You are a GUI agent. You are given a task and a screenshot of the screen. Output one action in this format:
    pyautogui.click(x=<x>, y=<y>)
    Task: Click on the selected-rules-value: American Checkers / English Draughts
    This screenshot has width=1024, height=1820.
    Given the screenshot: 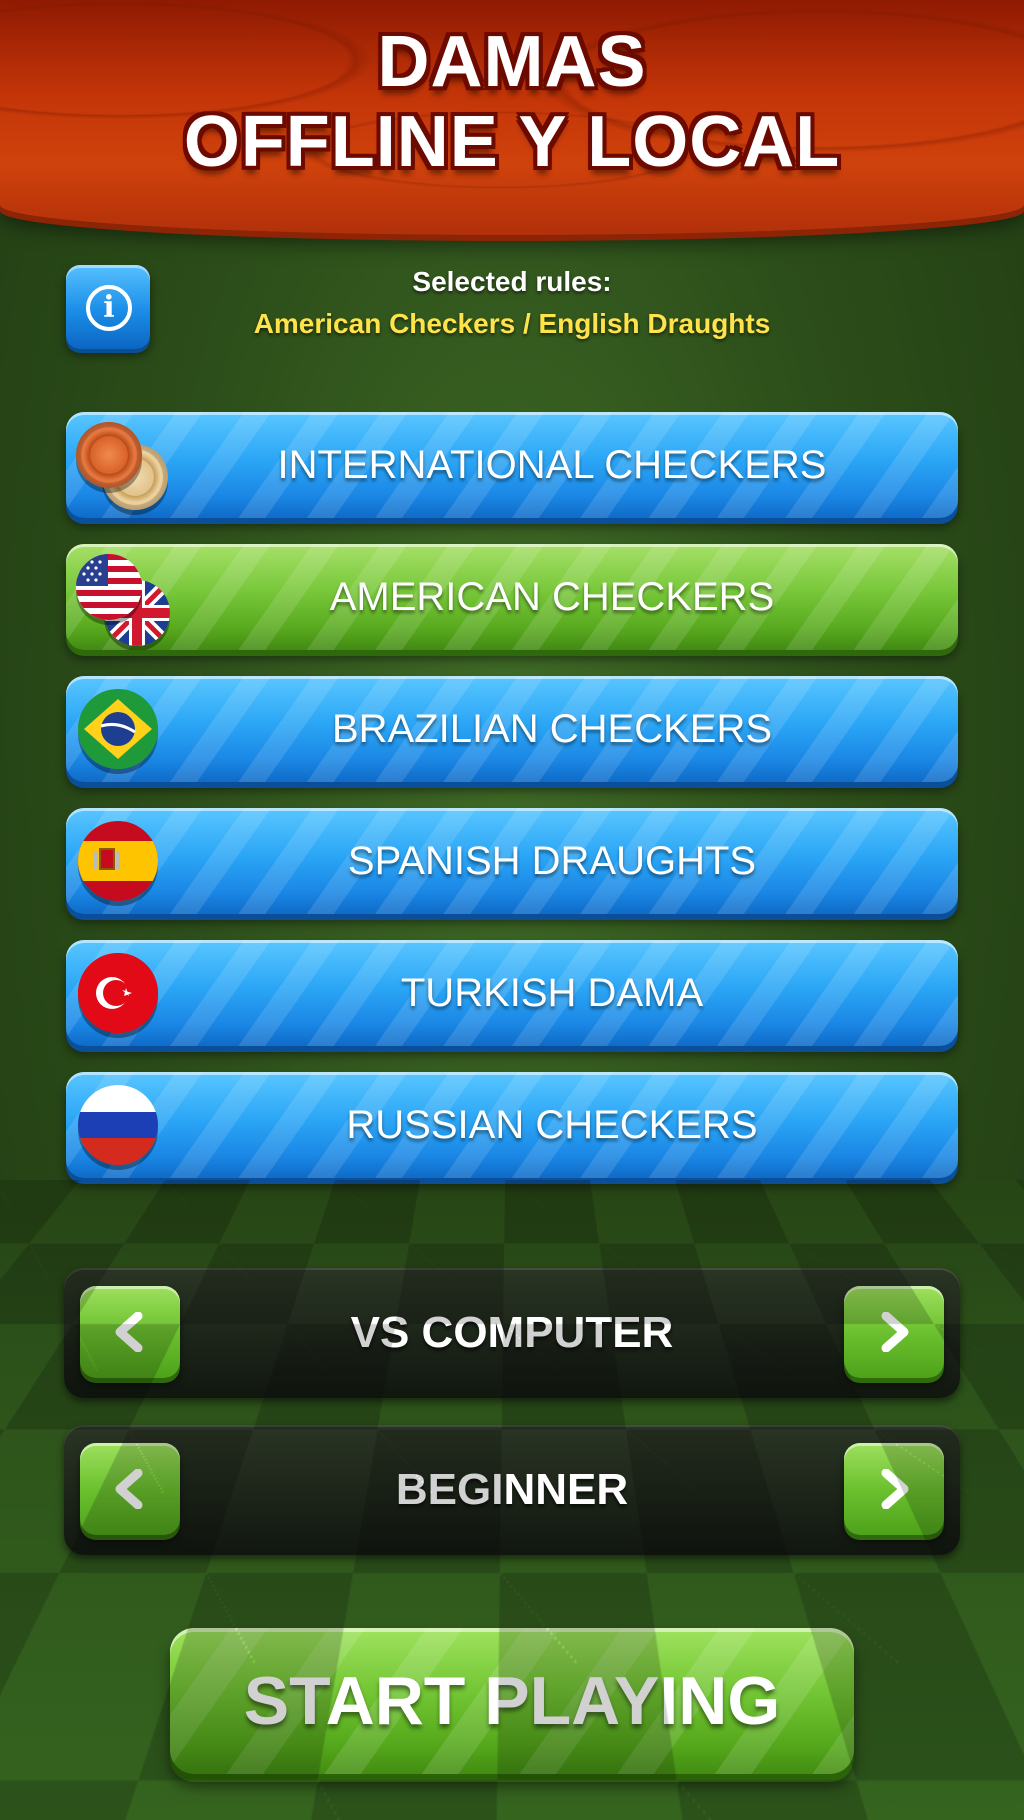 What is the action you would take?
    pyautogui.click(x=512, y=323)
    